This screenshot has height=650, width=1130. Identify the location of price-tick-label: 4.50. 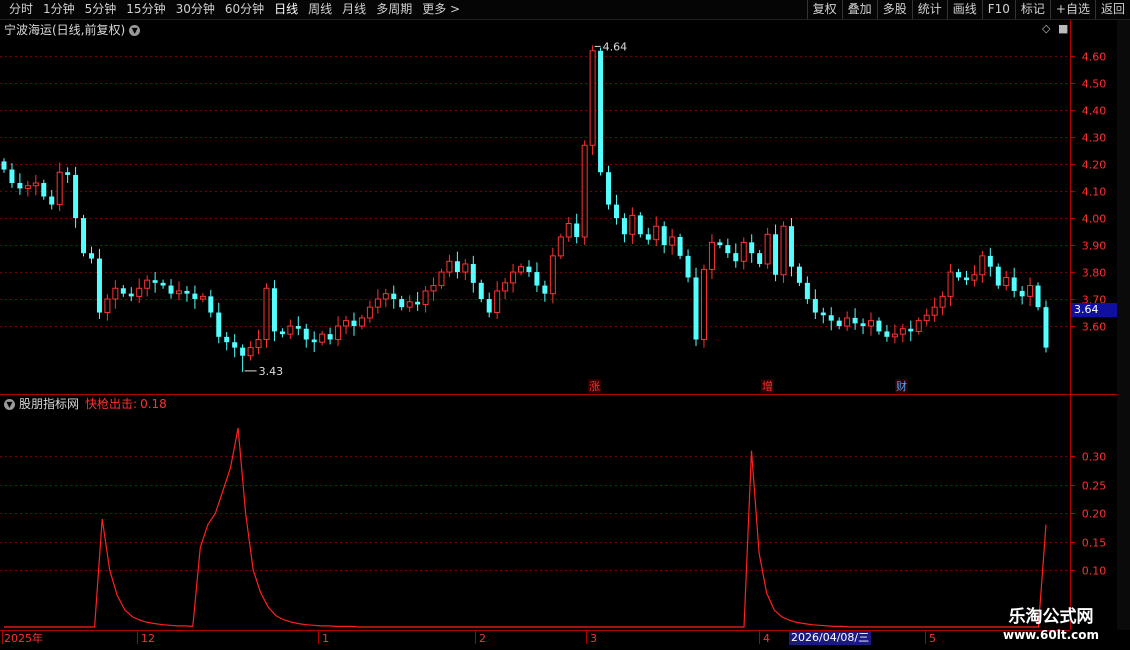
(1094, 84).